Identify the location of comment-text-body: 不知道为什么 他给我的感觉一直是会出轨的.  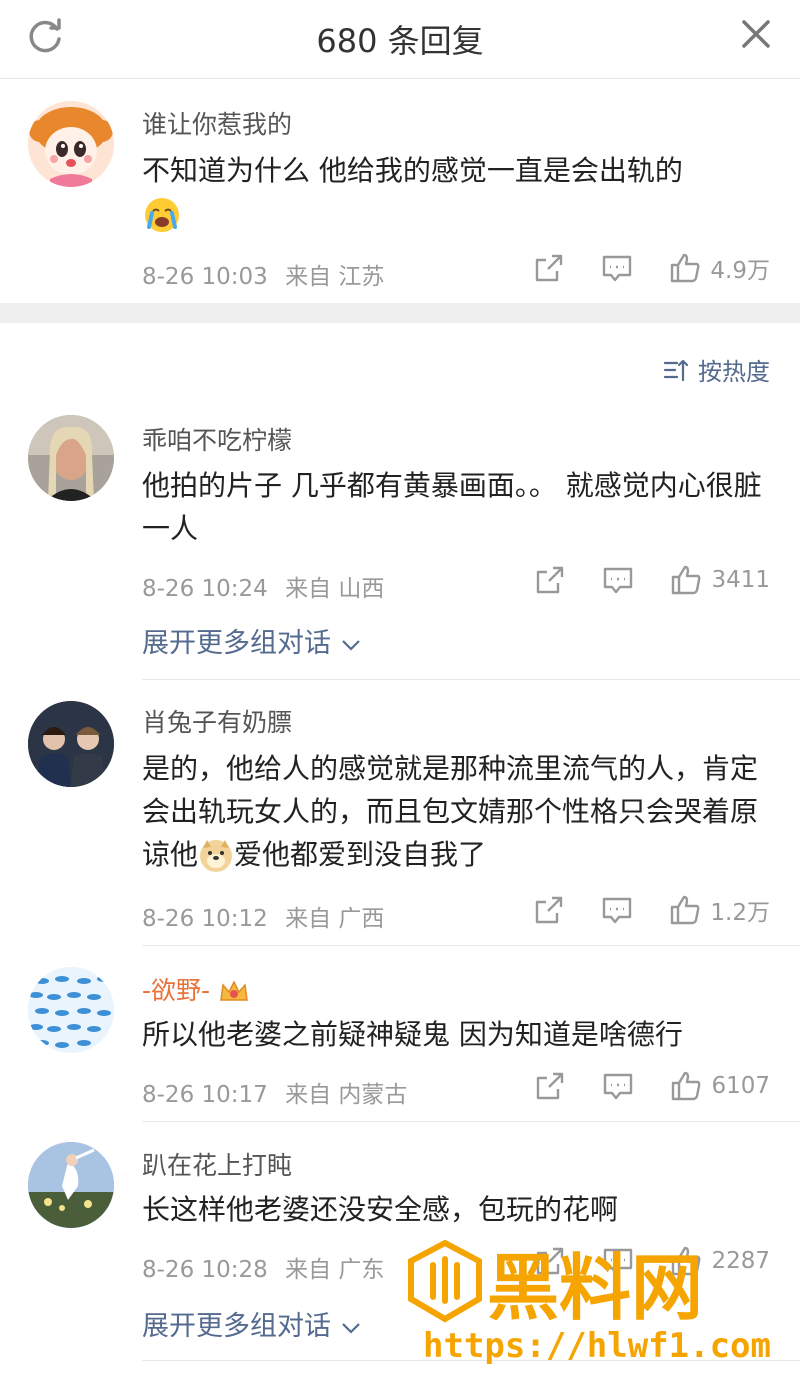
(412, 170).